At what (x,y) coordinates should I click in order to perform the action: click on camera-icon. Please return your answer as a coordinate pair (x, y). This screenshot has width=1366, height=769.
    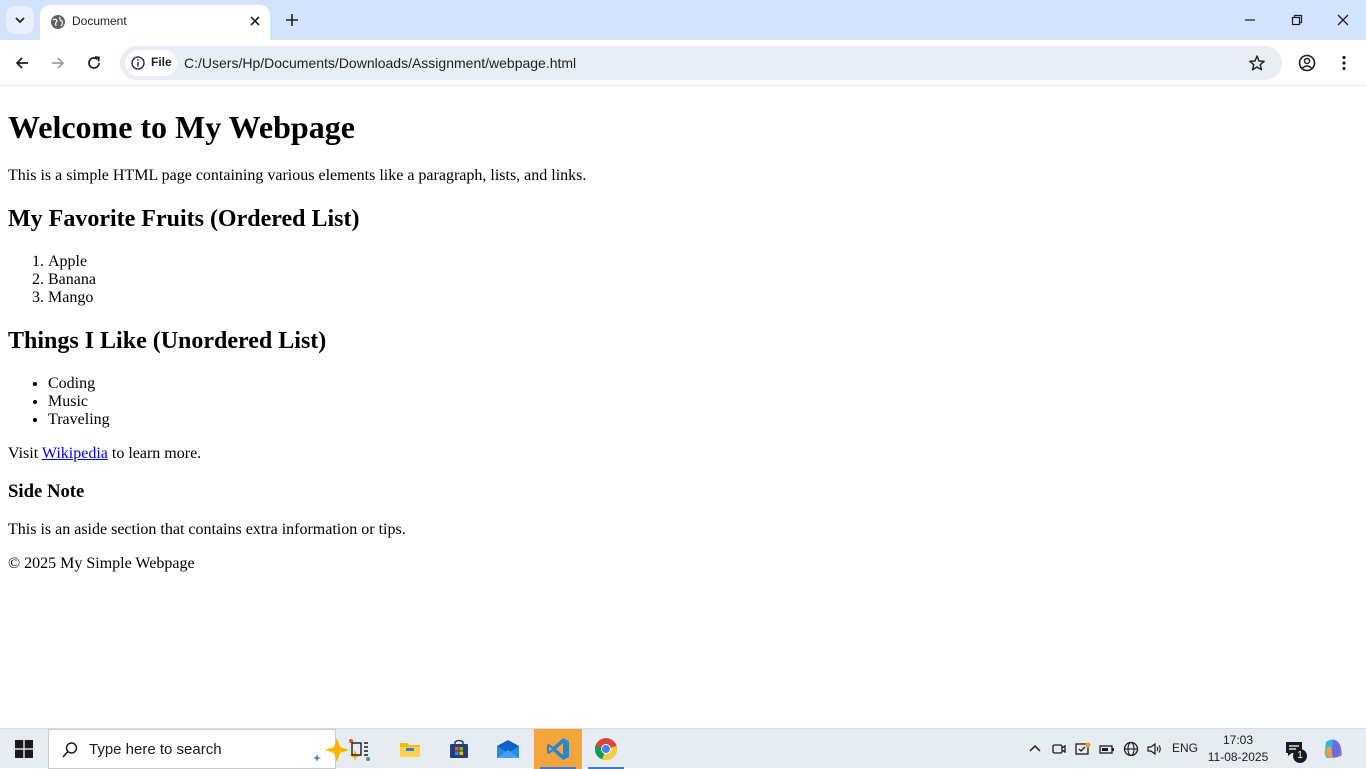
    Looking at the image, I should click on (1059, 749).